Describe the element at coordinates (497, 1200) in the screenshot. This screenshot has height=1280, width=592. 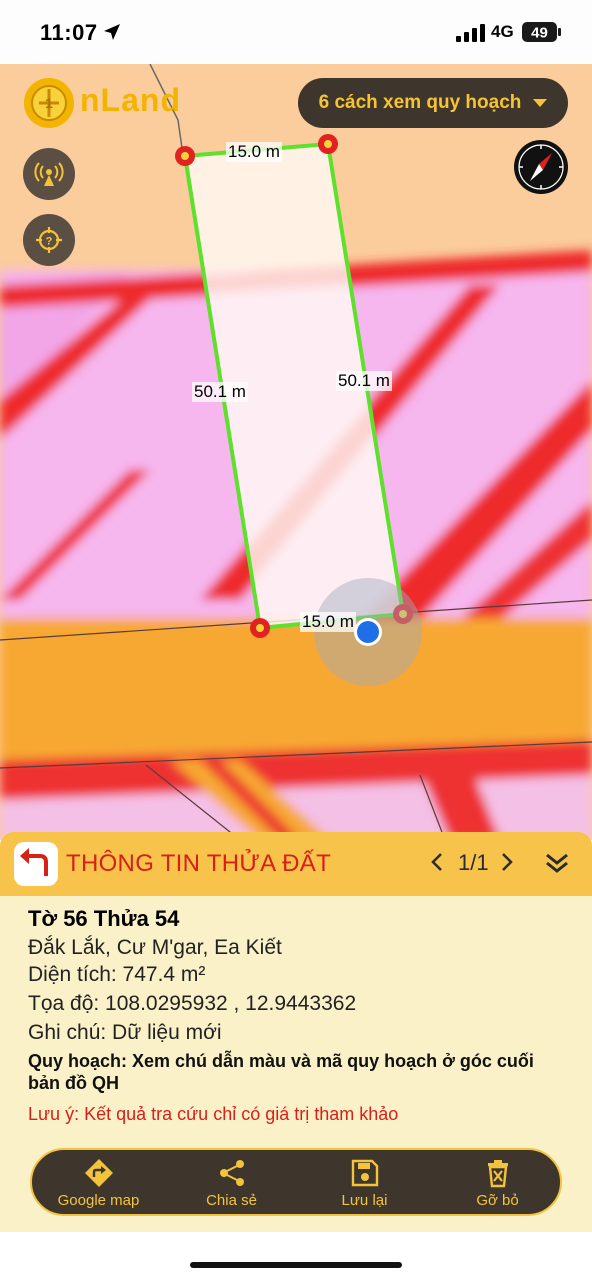
I see `remove-label: Gỡ bỏ` at that location.